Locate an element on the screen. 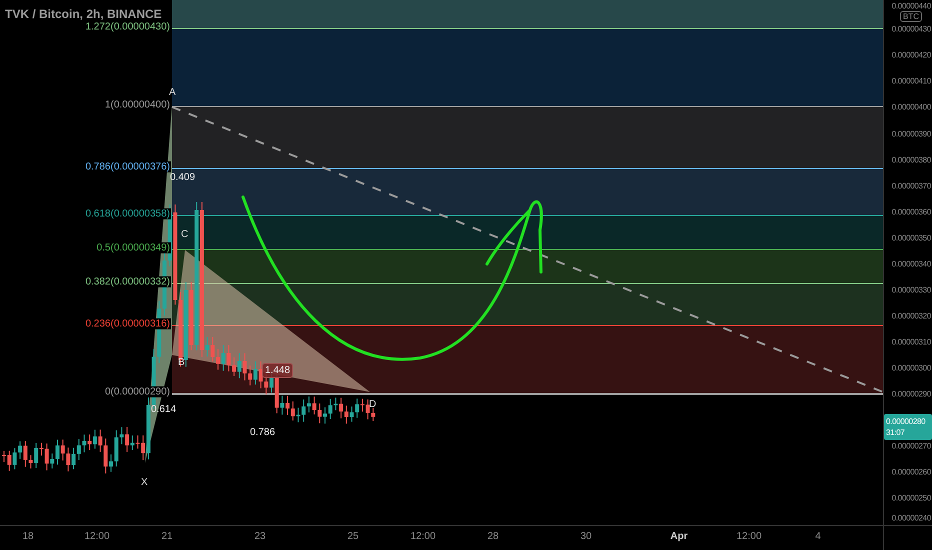  pattern-point-label: A is located at coordinates (172, 92).